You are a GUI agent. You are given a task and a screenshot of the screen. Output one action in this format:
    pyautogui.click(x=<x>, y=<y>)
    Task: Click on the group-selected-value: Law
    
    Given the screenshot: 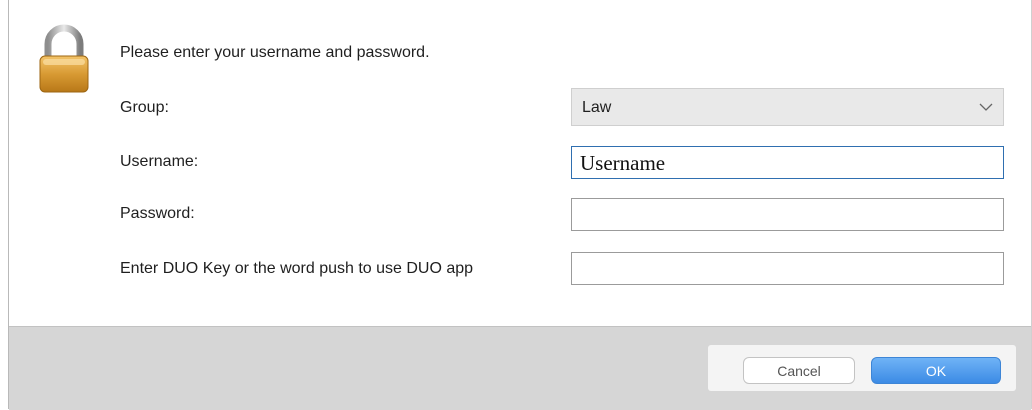 What is the action you would take?
    pyautogui.click(x=597, y=107)
    